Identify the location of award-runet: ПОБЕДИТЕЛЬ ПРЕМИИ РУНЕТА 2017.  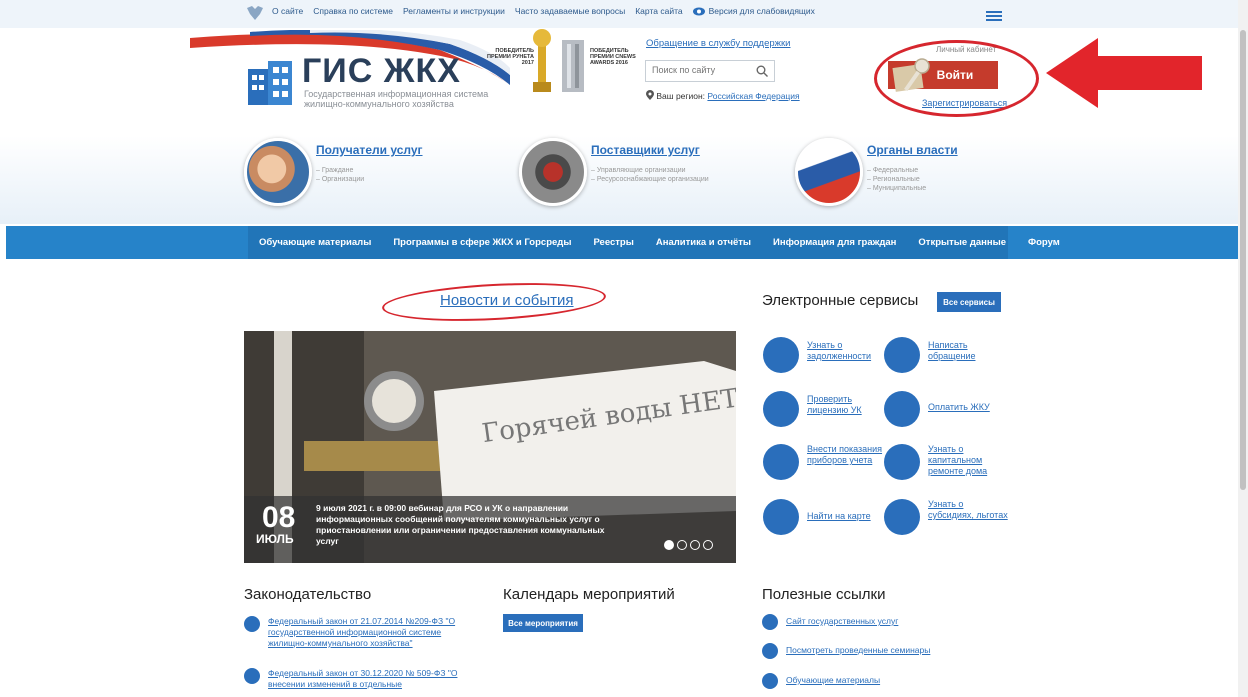
(510, 57).